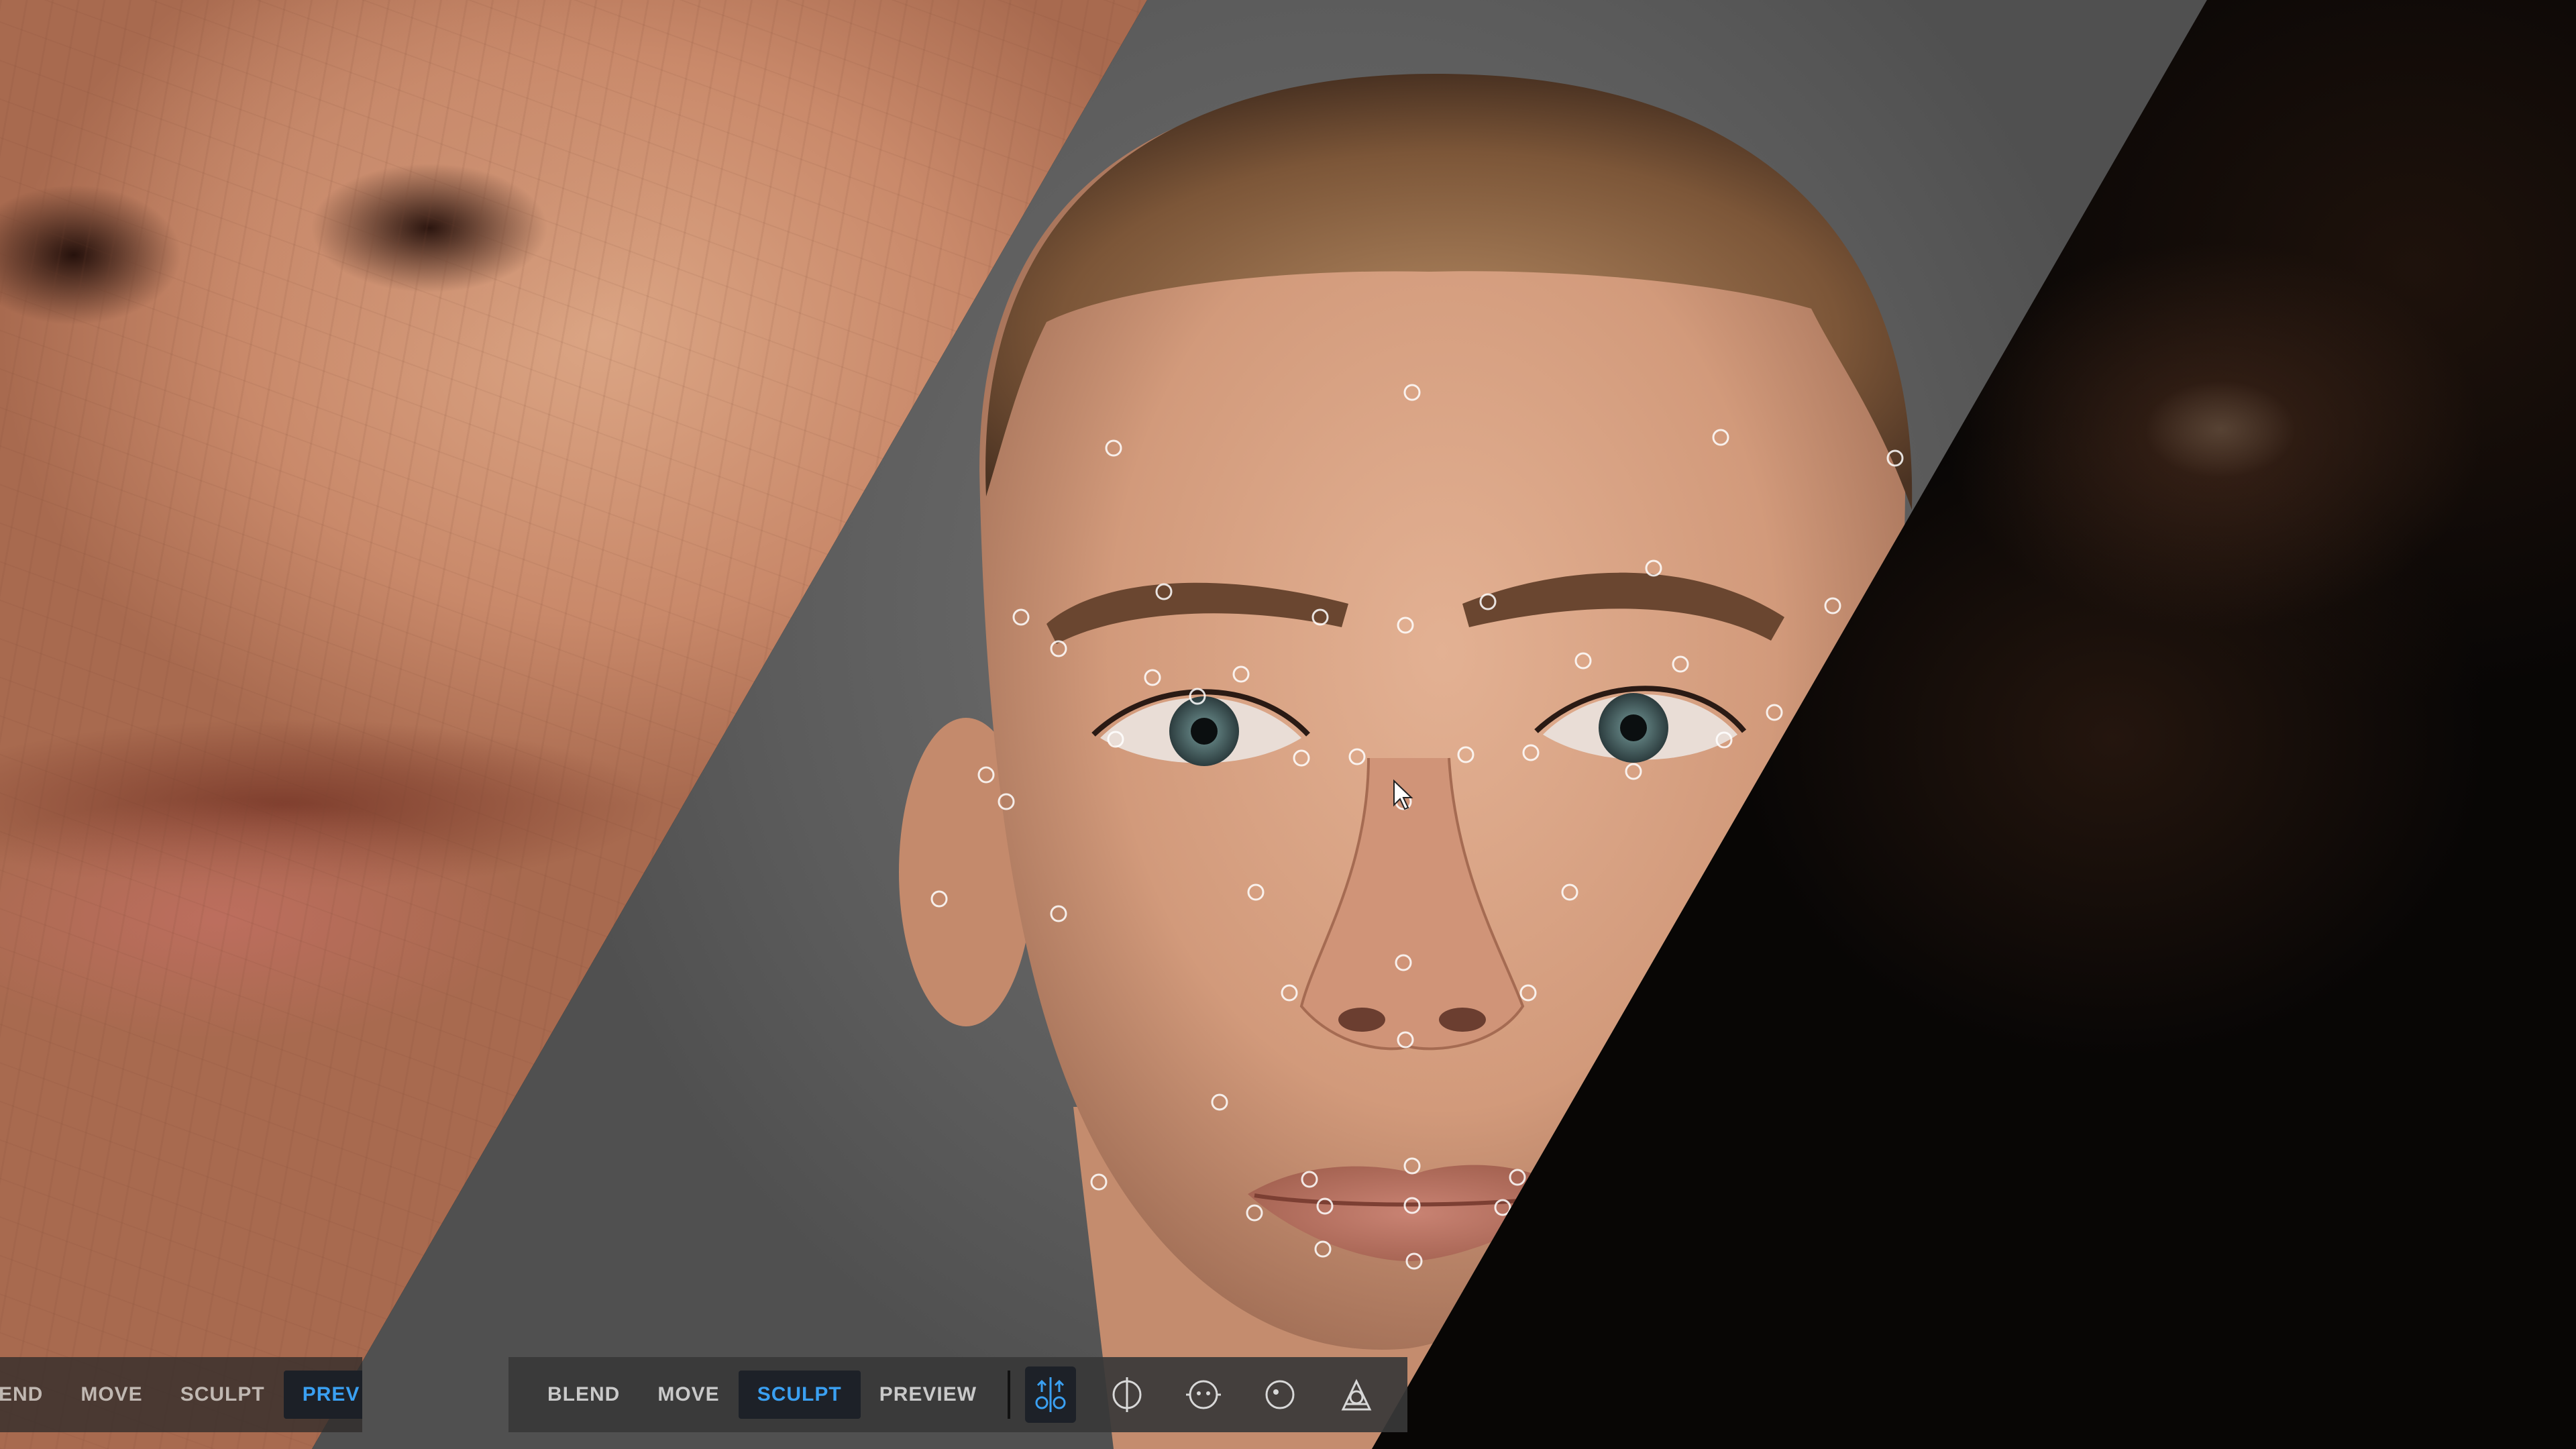 Image resolution: width=2576 pixels, height=1449 pixels. Describe the element at coordinates (799, 1395) in the screenshot. I see `sculpt-tab: SCULPT` at that location.